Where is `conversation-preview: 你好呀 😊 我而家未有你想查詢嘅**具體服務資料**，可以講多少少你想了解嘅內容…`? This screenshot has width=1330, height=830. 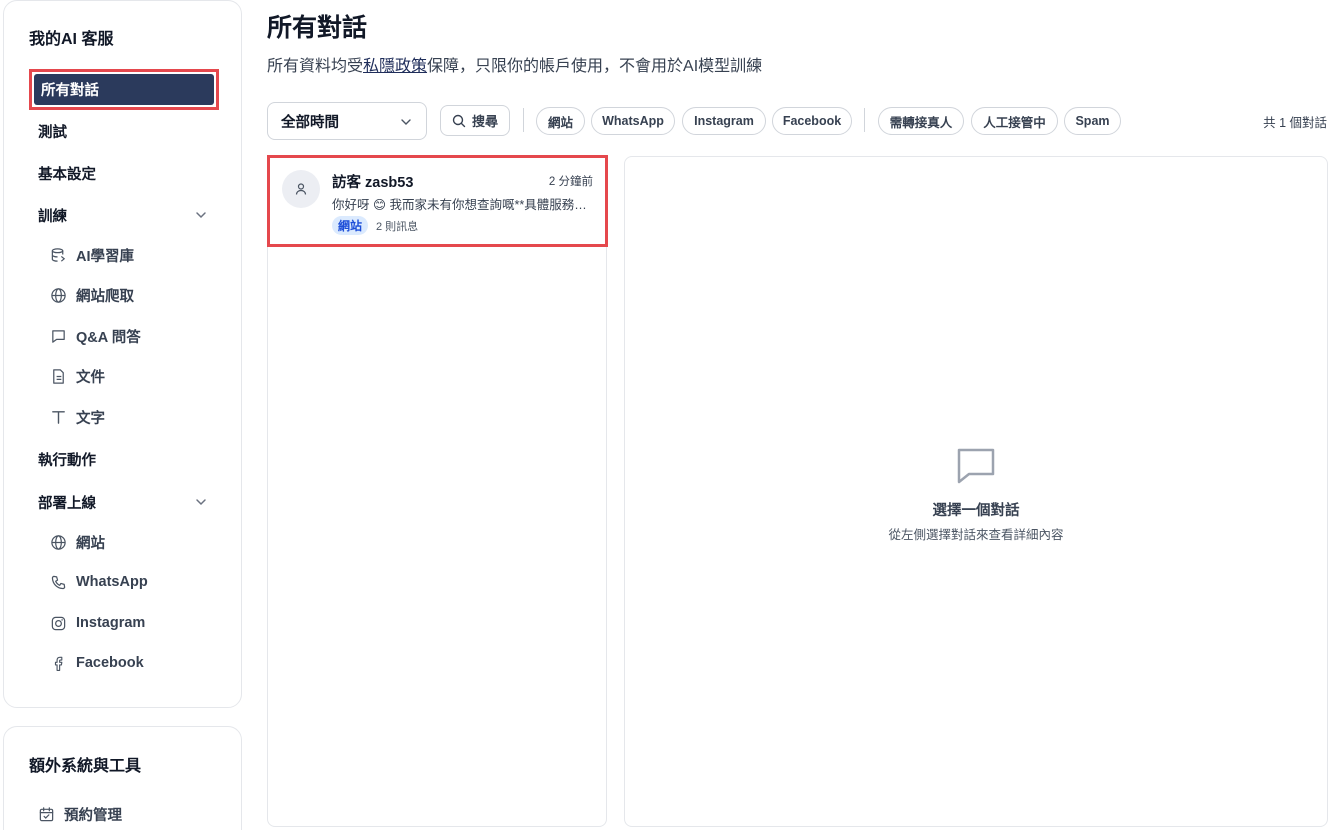
conversation-preview: 你好呀 😊 我而家未有你想查詢嘅**具體服務資料**，可以講多少少你想了解嘅內容… is located at coordinates (463, 205).